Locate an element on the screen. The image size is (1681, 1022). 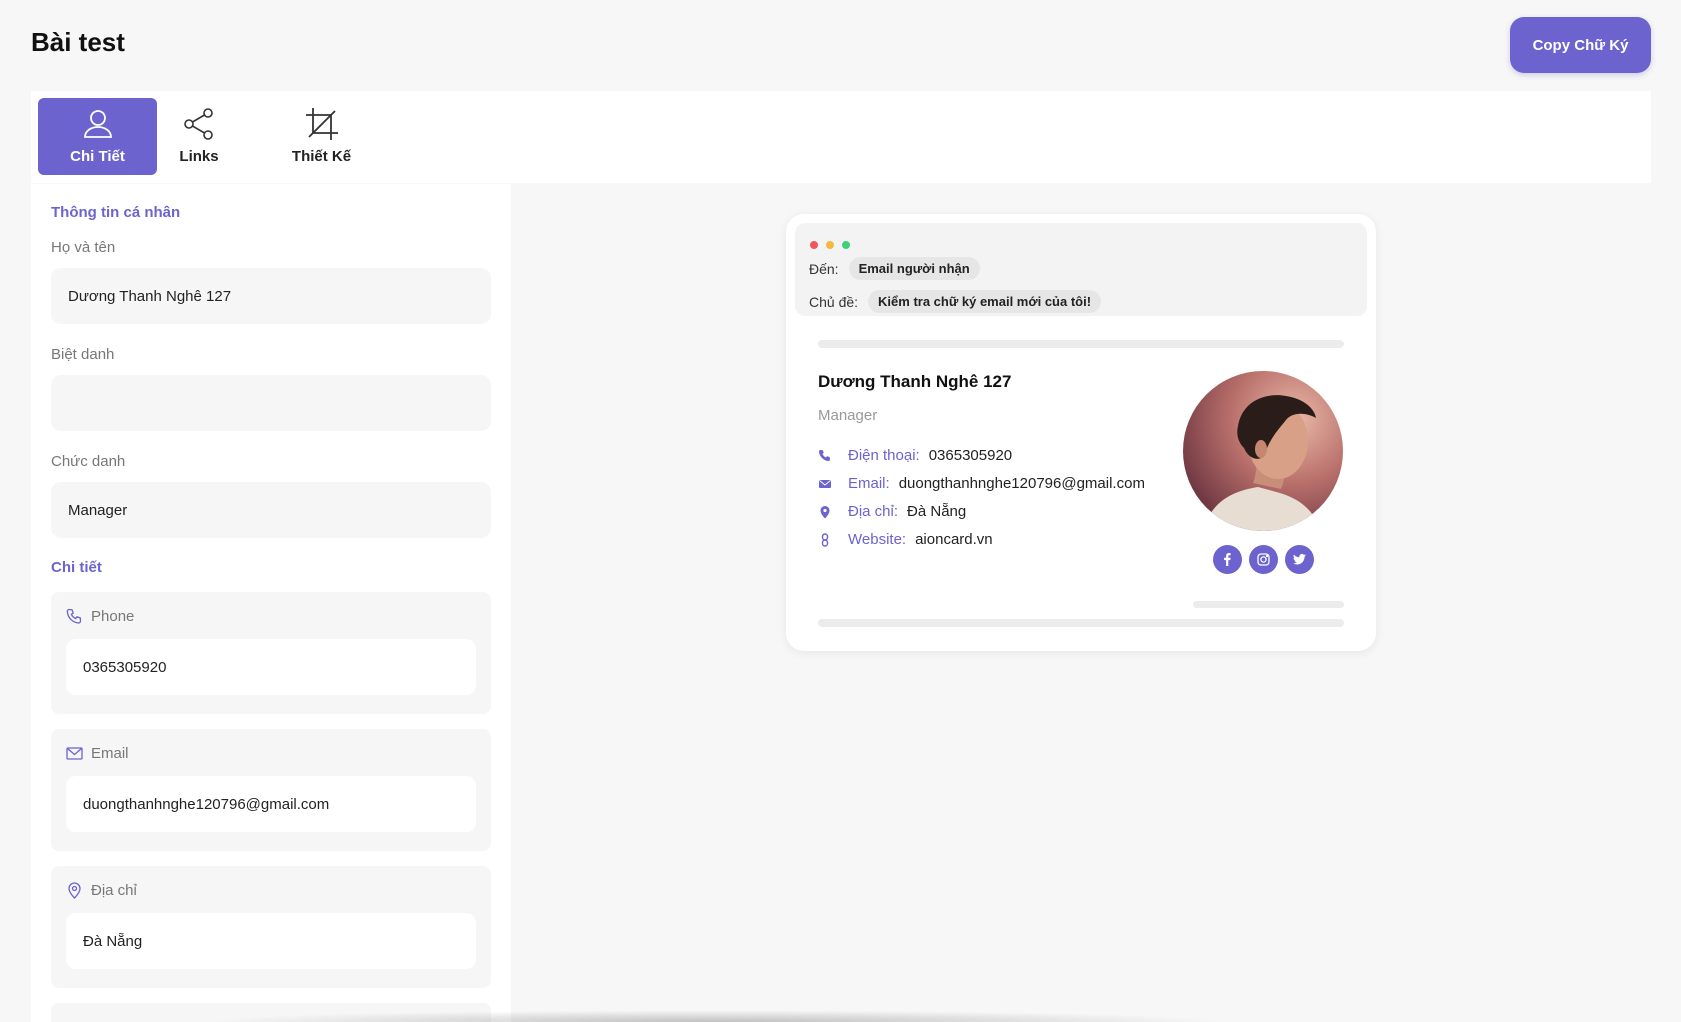
signature-website-key: Website: is located at coordinates (877, 539).